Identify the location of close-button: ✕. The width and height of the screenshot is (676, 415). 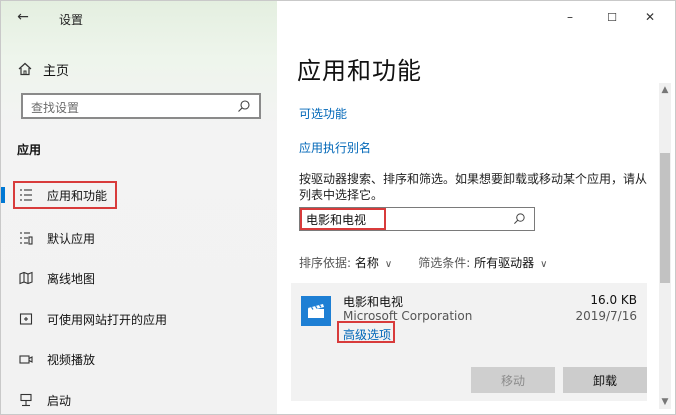
(650, 17).